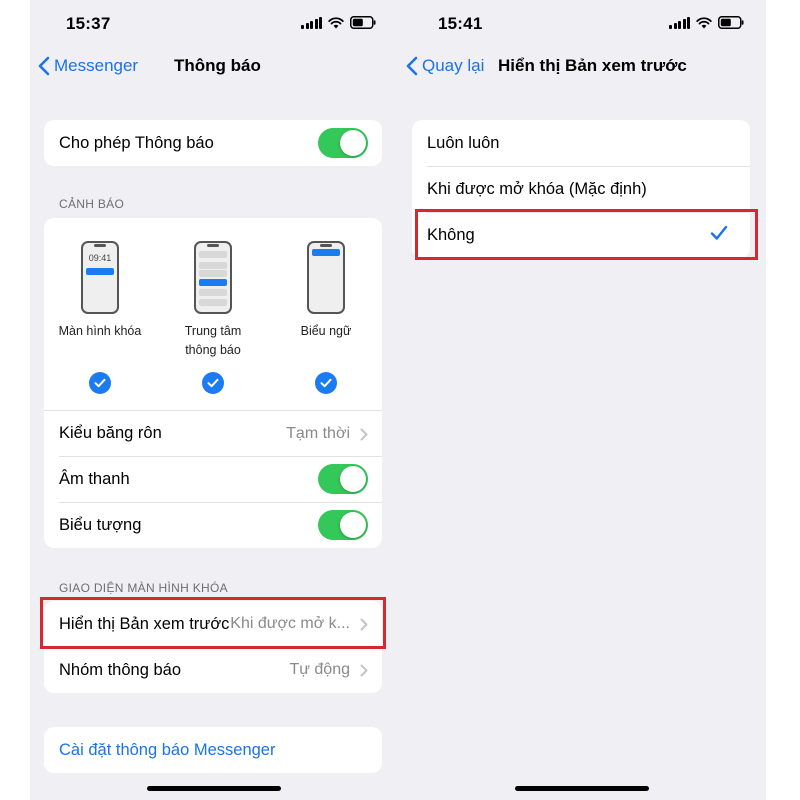 The width and height of the screenshot is (800, 800). What do you see at coordinates (343, 525) in the screenshot?
I see `badges-toggle` at bounding box center [343, 525].